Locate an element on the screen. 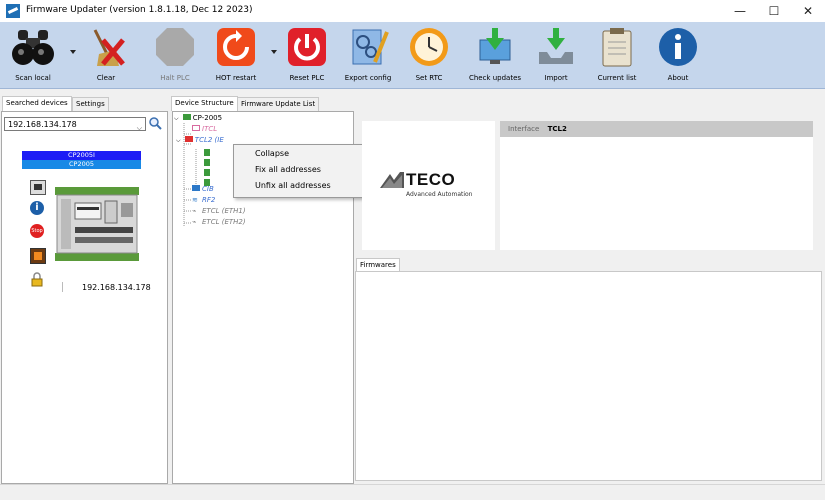  lock-icon is located at coordinates (37, 279).